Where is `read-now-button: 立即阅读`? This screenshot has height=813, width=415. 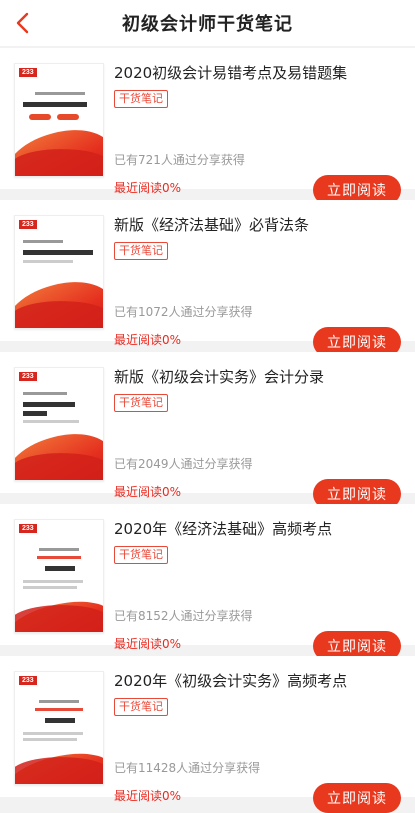
read-now-button: 立即阅读 is located at coordinates (357, 798).